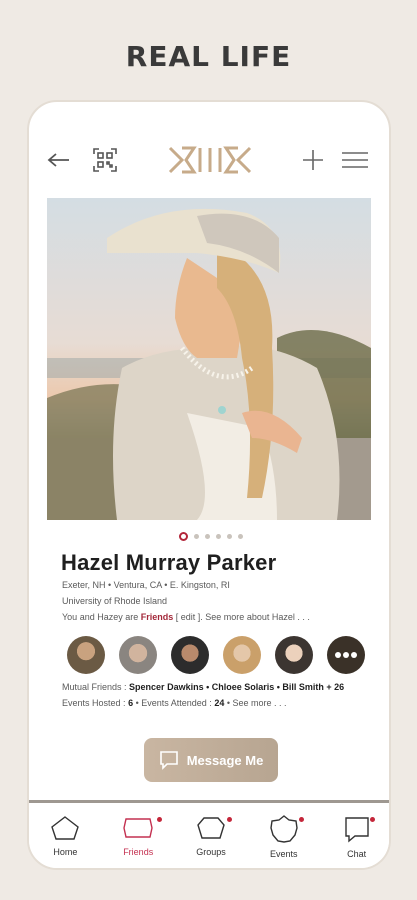 The width and height of the screenshot is (417, 900). Describe the element at coordinates (94, 703) in the screenshot. I see `events-hosted-label: Events Hosted :` at that location.